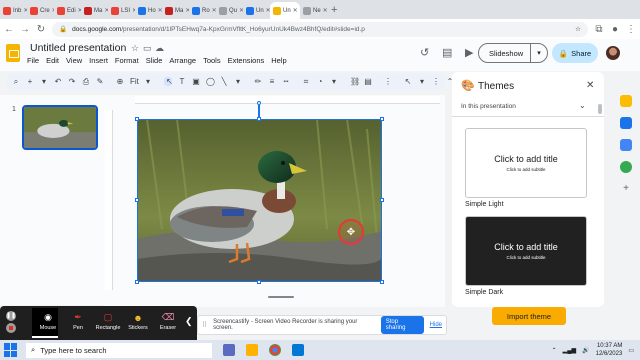 This screenshot has width=640, height=360. Describe the element at coordinates (72, 81) in the screenshot. I see `redo-icon: ↷` at that location.